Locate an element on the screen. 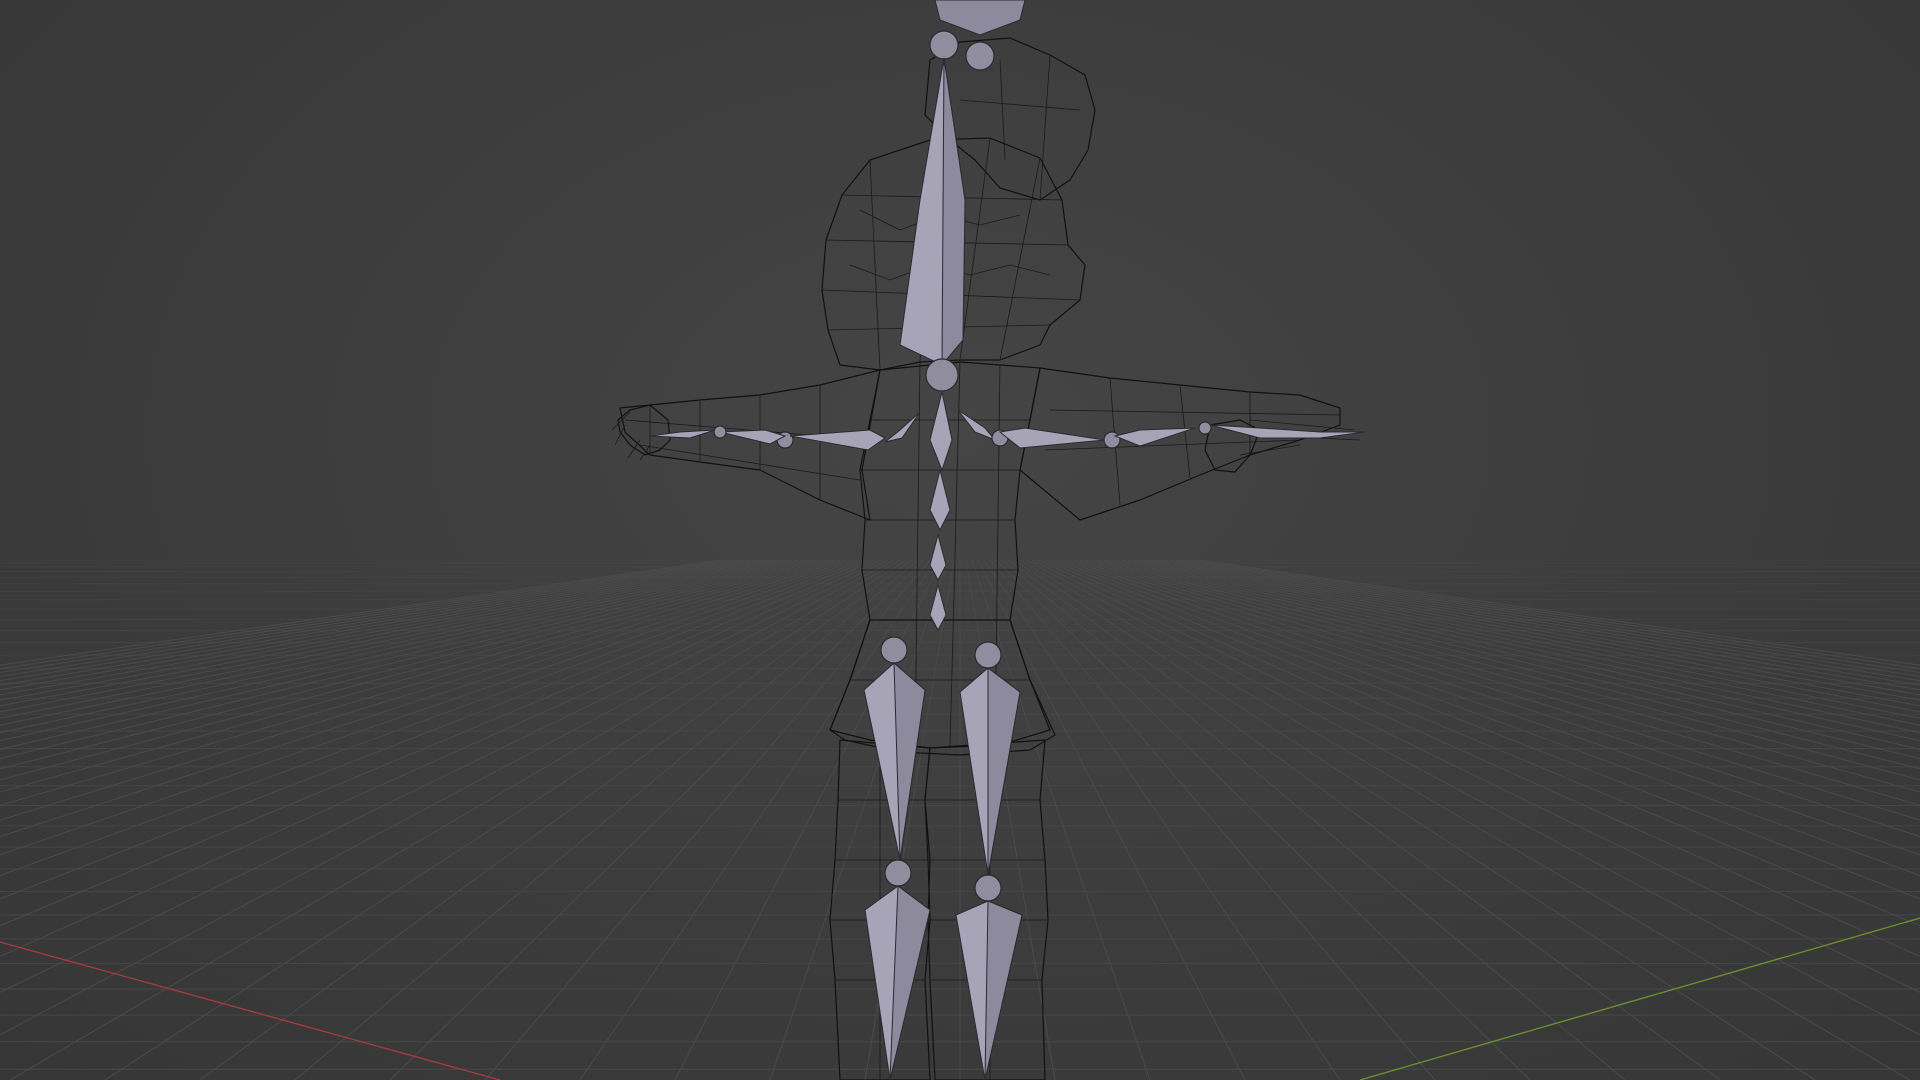  joint-bun is located at coordinates (980, 56).